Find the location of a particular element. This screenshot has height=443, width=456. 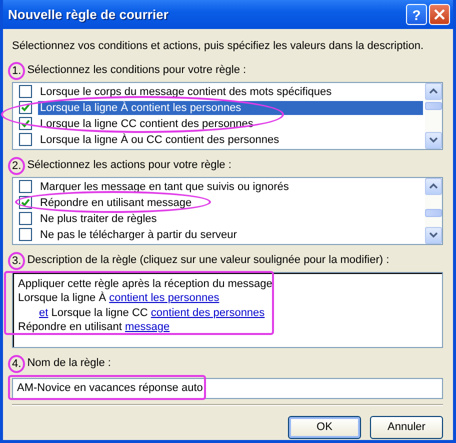

dialog-button: OK is located at coordinates (324, 427).